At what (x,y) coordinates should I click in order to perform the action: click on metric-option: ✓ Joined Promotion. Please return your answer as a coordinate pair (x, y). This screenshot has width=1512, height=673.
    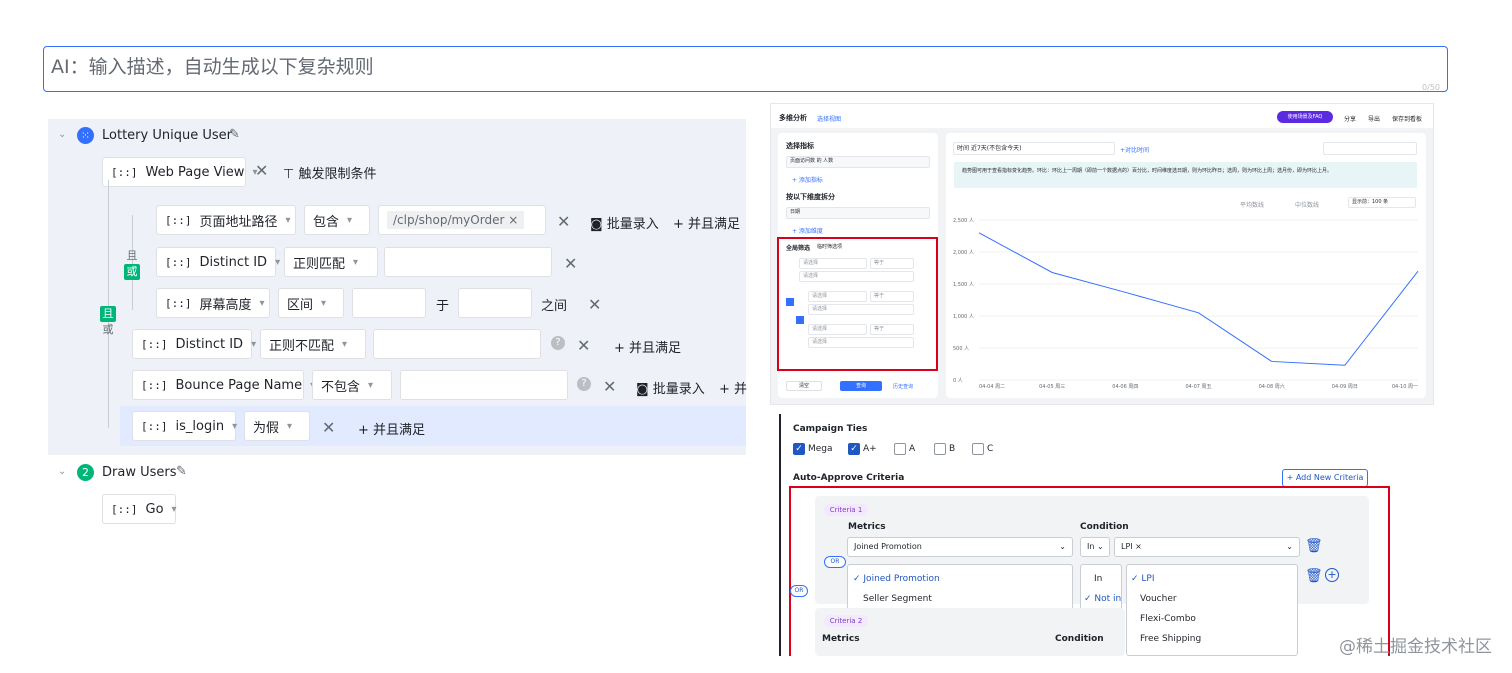
    Looking at the image, I should click on (896, 579).